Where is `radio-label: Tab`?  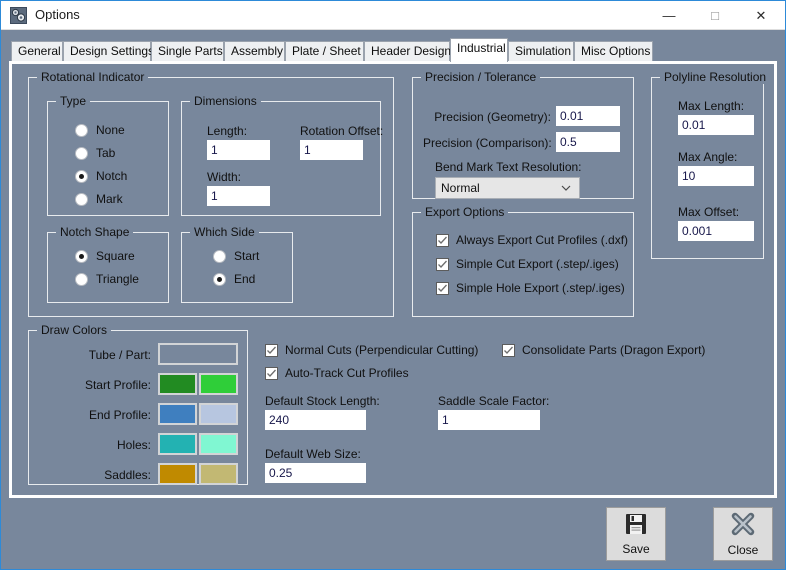
radio-label: Tab is located at coordinates (106, 153).